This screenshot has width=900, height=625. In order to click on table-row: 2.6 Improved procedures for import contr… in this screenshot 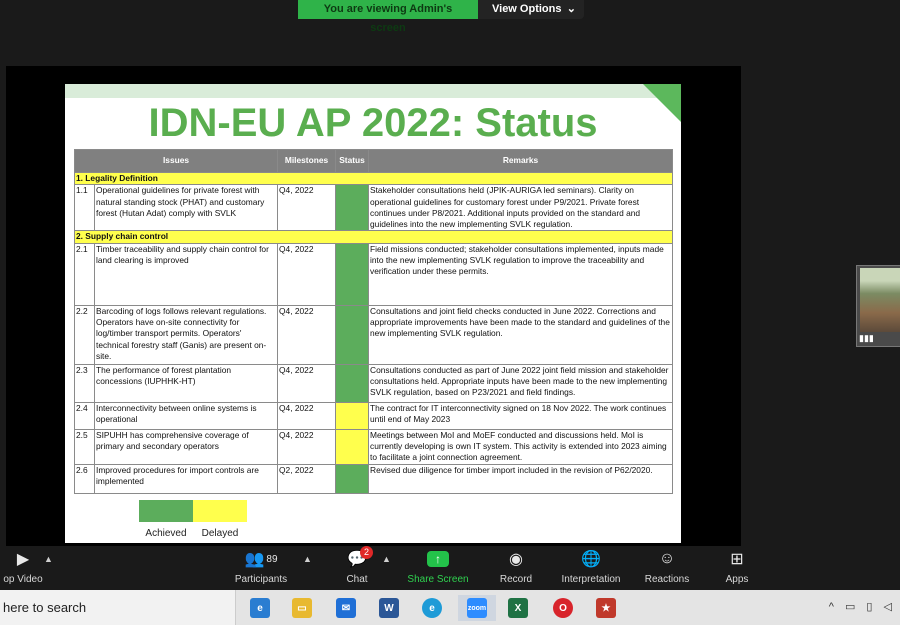, I will do `click(374, 478)`.